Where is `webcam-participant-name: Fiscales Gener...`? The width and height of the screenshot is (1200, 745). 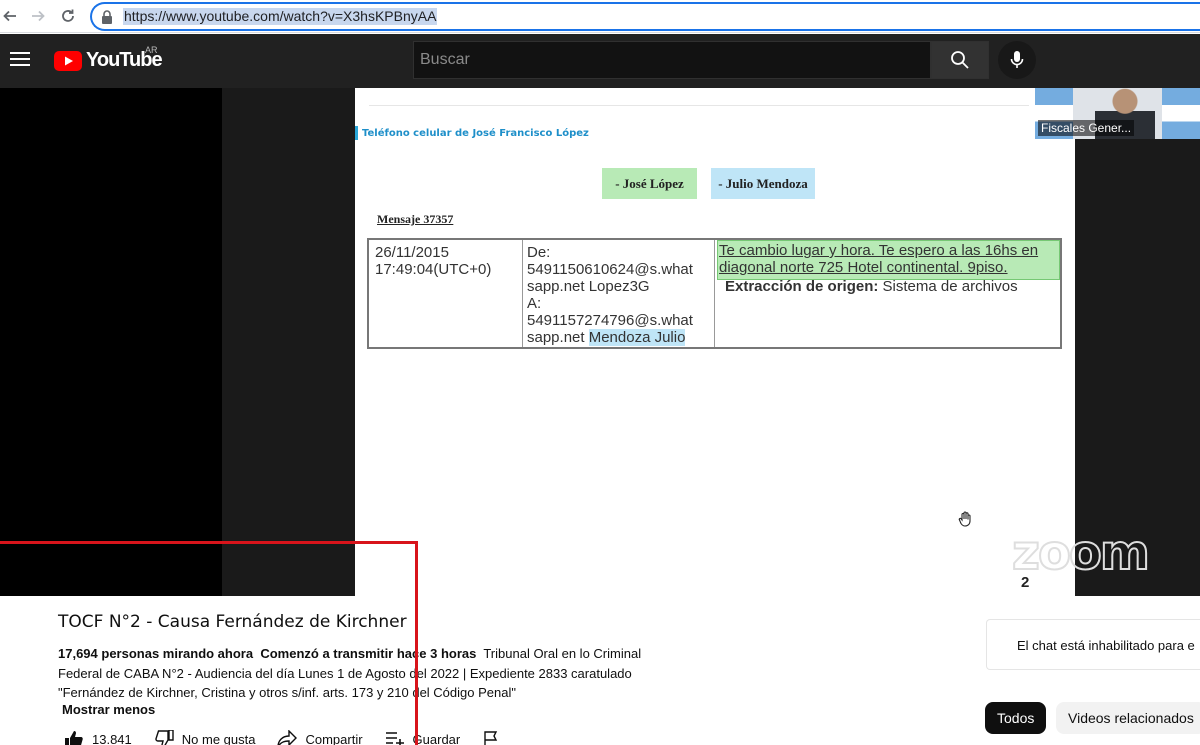
webcam-participant-name: Fiscales Gener... is located at coordinates (1086, 128).